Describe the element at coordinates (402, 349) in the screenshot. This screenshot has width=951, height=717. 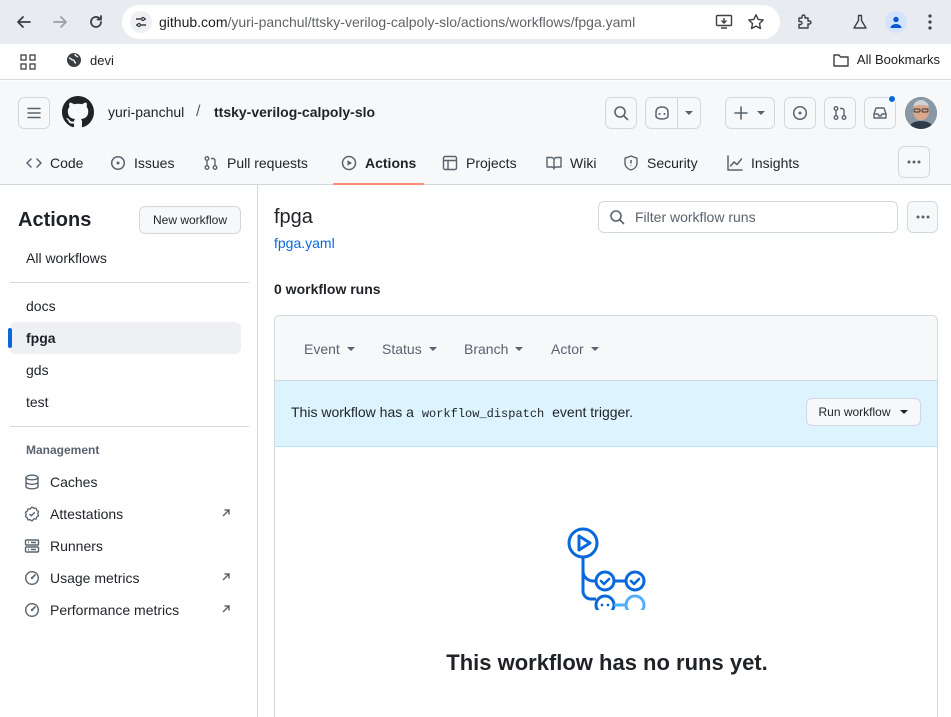
I see `dropdown-label: Status` at that location.